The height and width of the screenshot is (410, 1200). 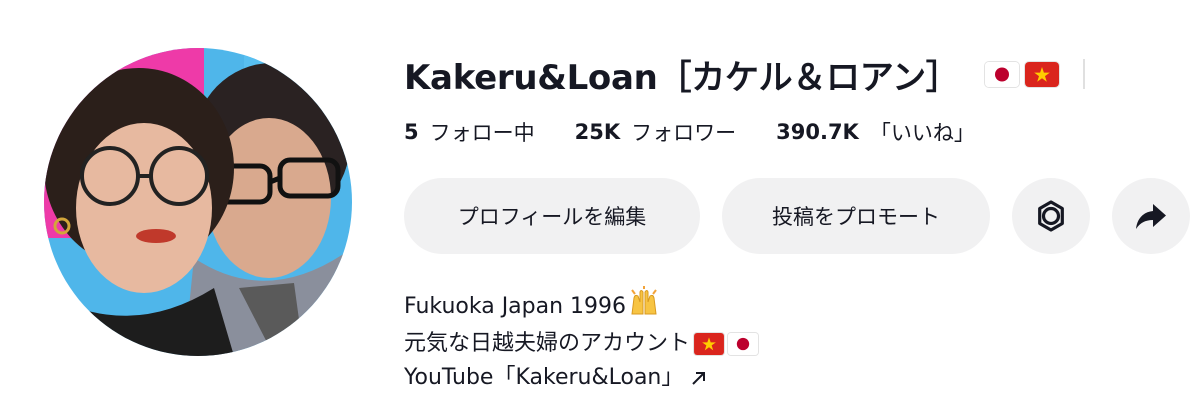 I want to click on stat-count: 25K, so click(x=597, y=132).